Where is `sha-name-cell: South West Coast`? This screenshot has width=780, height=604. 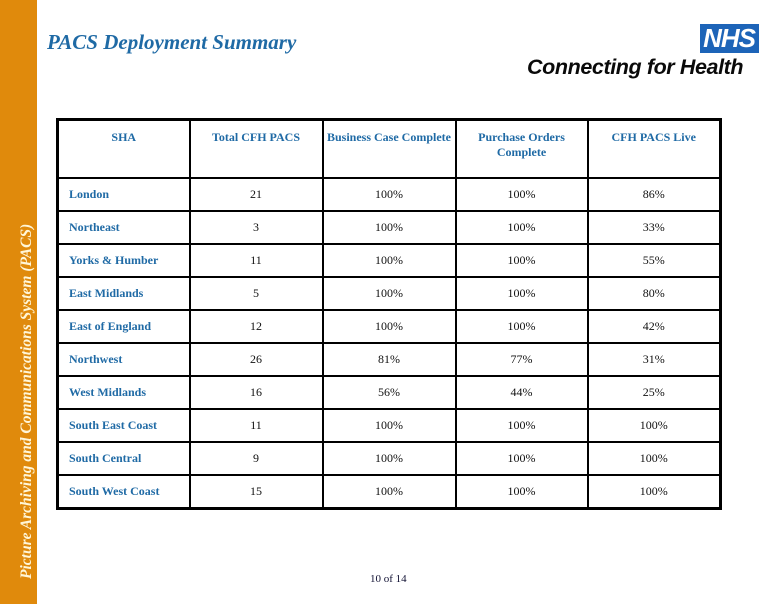 sha-name-cell: South West Coast is located at coordinates (123, 492).